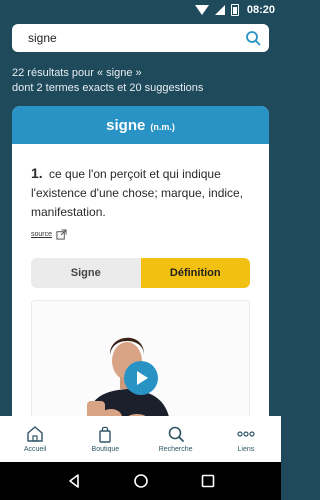  What do you see at coordinates (105, 449) in the screenshot?
I see `nav-label-boutique: Boutique` at bounding box center [105, 449].